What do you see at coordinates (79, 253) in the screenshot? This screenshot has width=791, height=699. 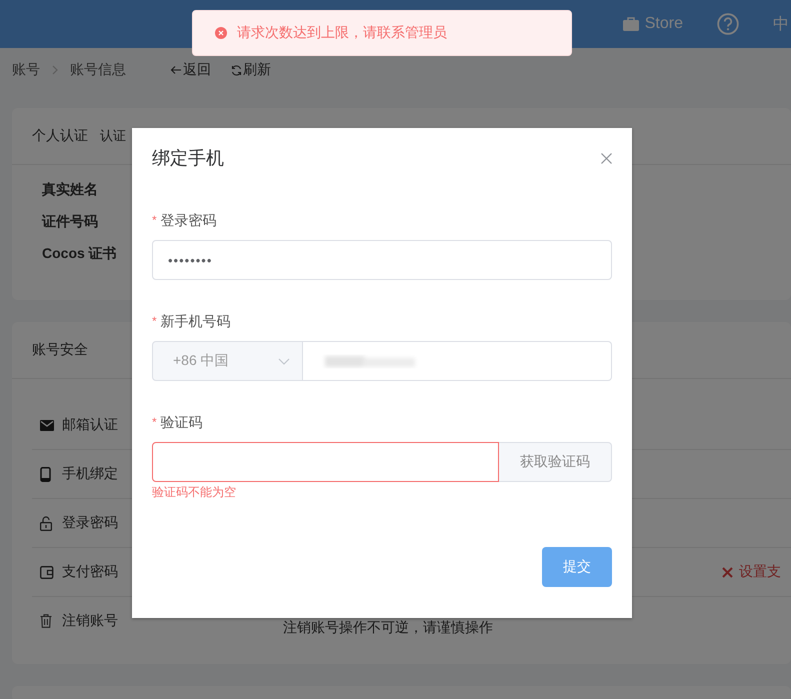 I see `field-label: Cocos 证书` at bounding box center [79, 253].